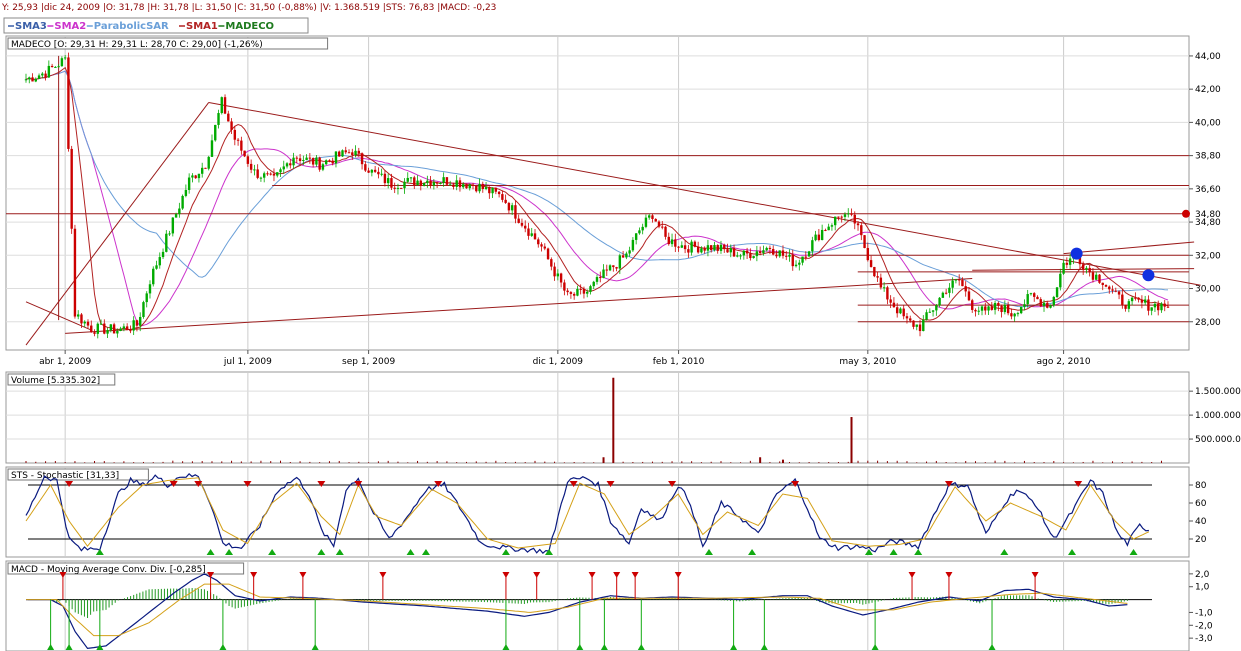 This screenshot has height=651, width=1241. I want to click on y-tick-label: 30,00, so click(1208, 290).